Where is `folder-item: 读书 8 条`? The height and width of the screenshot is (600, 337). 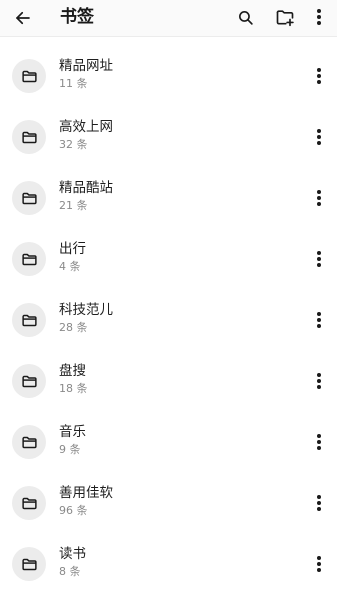 folder-item: 读书 8 条 is located at coordinates (168, 555).